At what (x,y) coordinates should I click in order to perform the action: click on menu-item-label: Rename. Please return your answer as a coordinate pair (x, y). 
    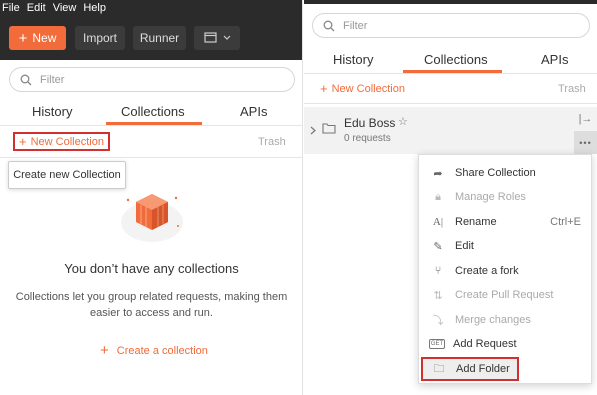
    Looking at the image, I should click on (476, 222).